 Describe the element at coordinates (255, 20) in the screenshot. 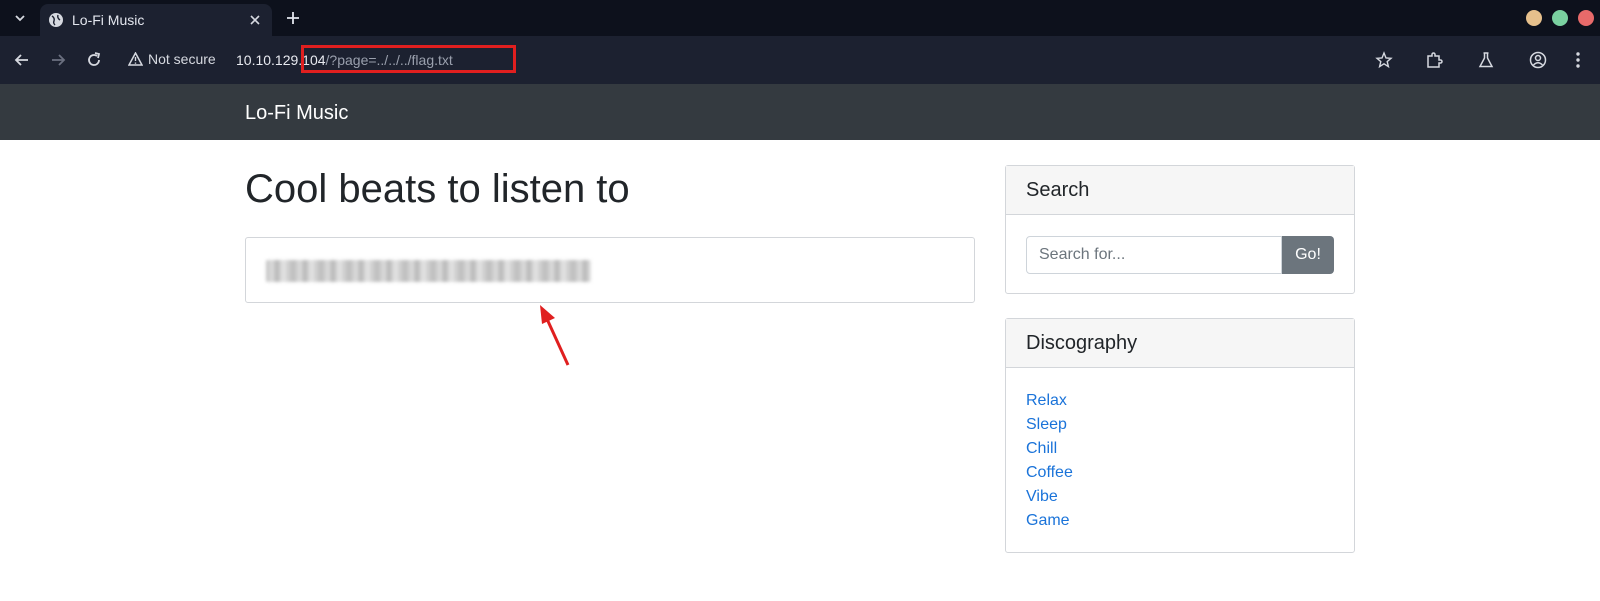

I see `close-icon` at that location.